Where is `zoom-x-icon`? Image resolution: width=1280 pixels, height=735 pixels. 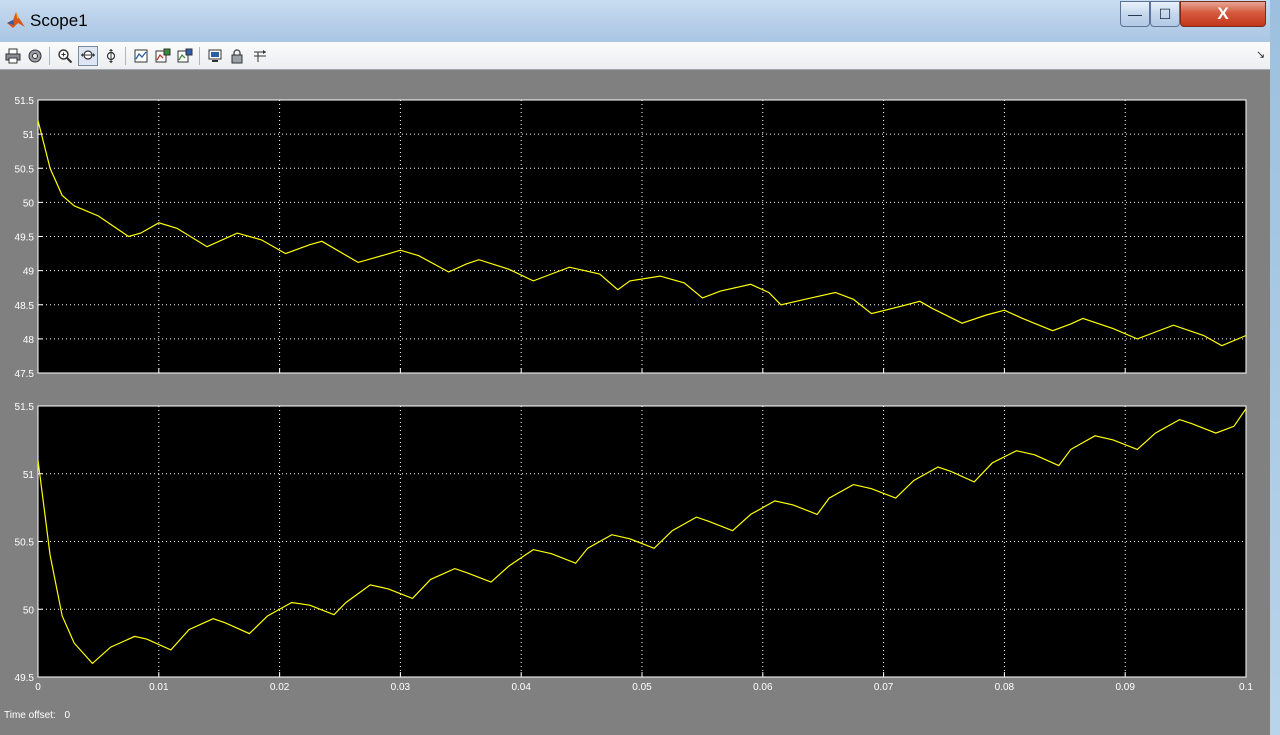
zoom-x-icon is located at coordinates (88, 55).